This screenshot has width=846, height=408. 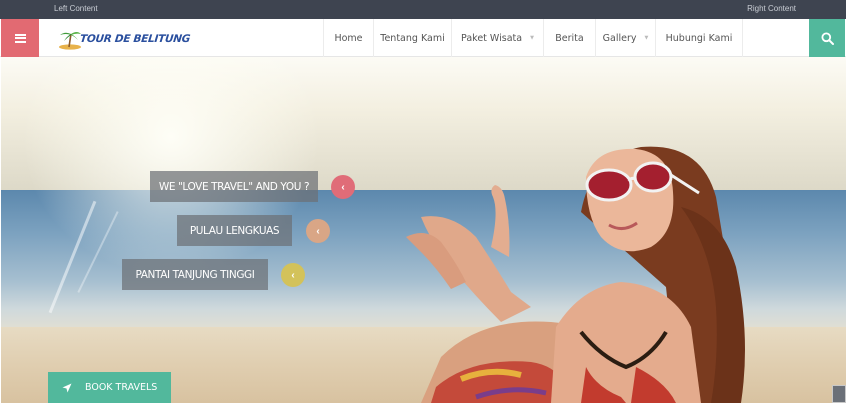 I want to click on book-travels-label: BOOK TRAVELS, so click(x=121, y=387).